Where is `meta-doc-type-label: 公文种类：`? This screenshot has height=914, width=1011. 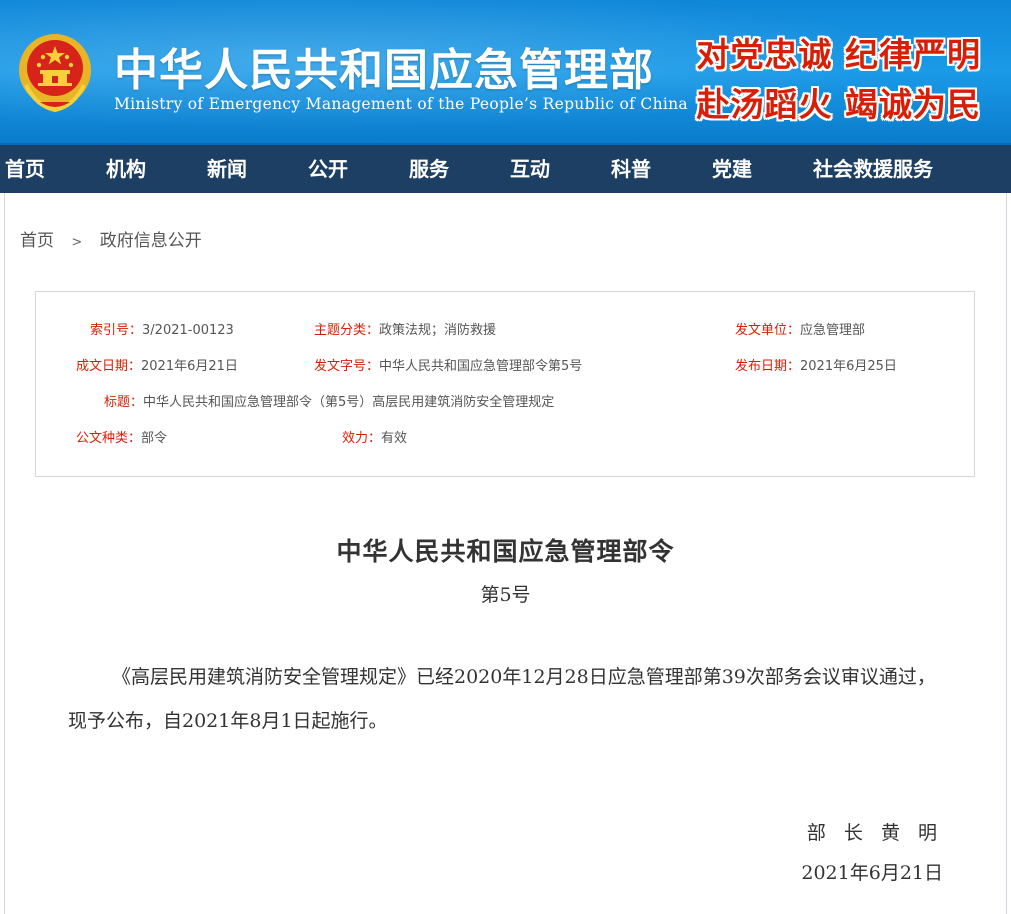
meta-doc-type-label: 公文种类： is located at coordinates (109, 438).